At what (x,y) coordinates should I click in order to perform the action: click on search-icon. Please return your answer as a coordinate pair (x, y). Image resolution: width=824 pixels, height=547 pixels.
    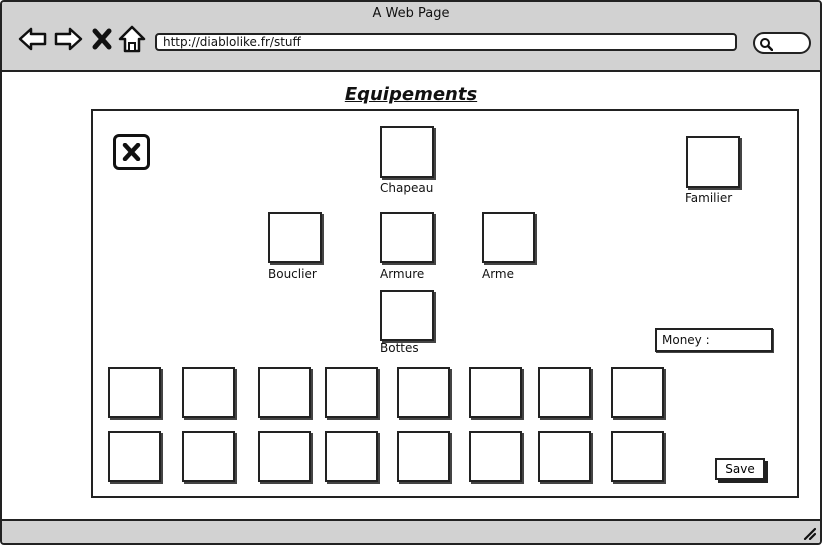
    Looking at the image, I should click on (766, 44).